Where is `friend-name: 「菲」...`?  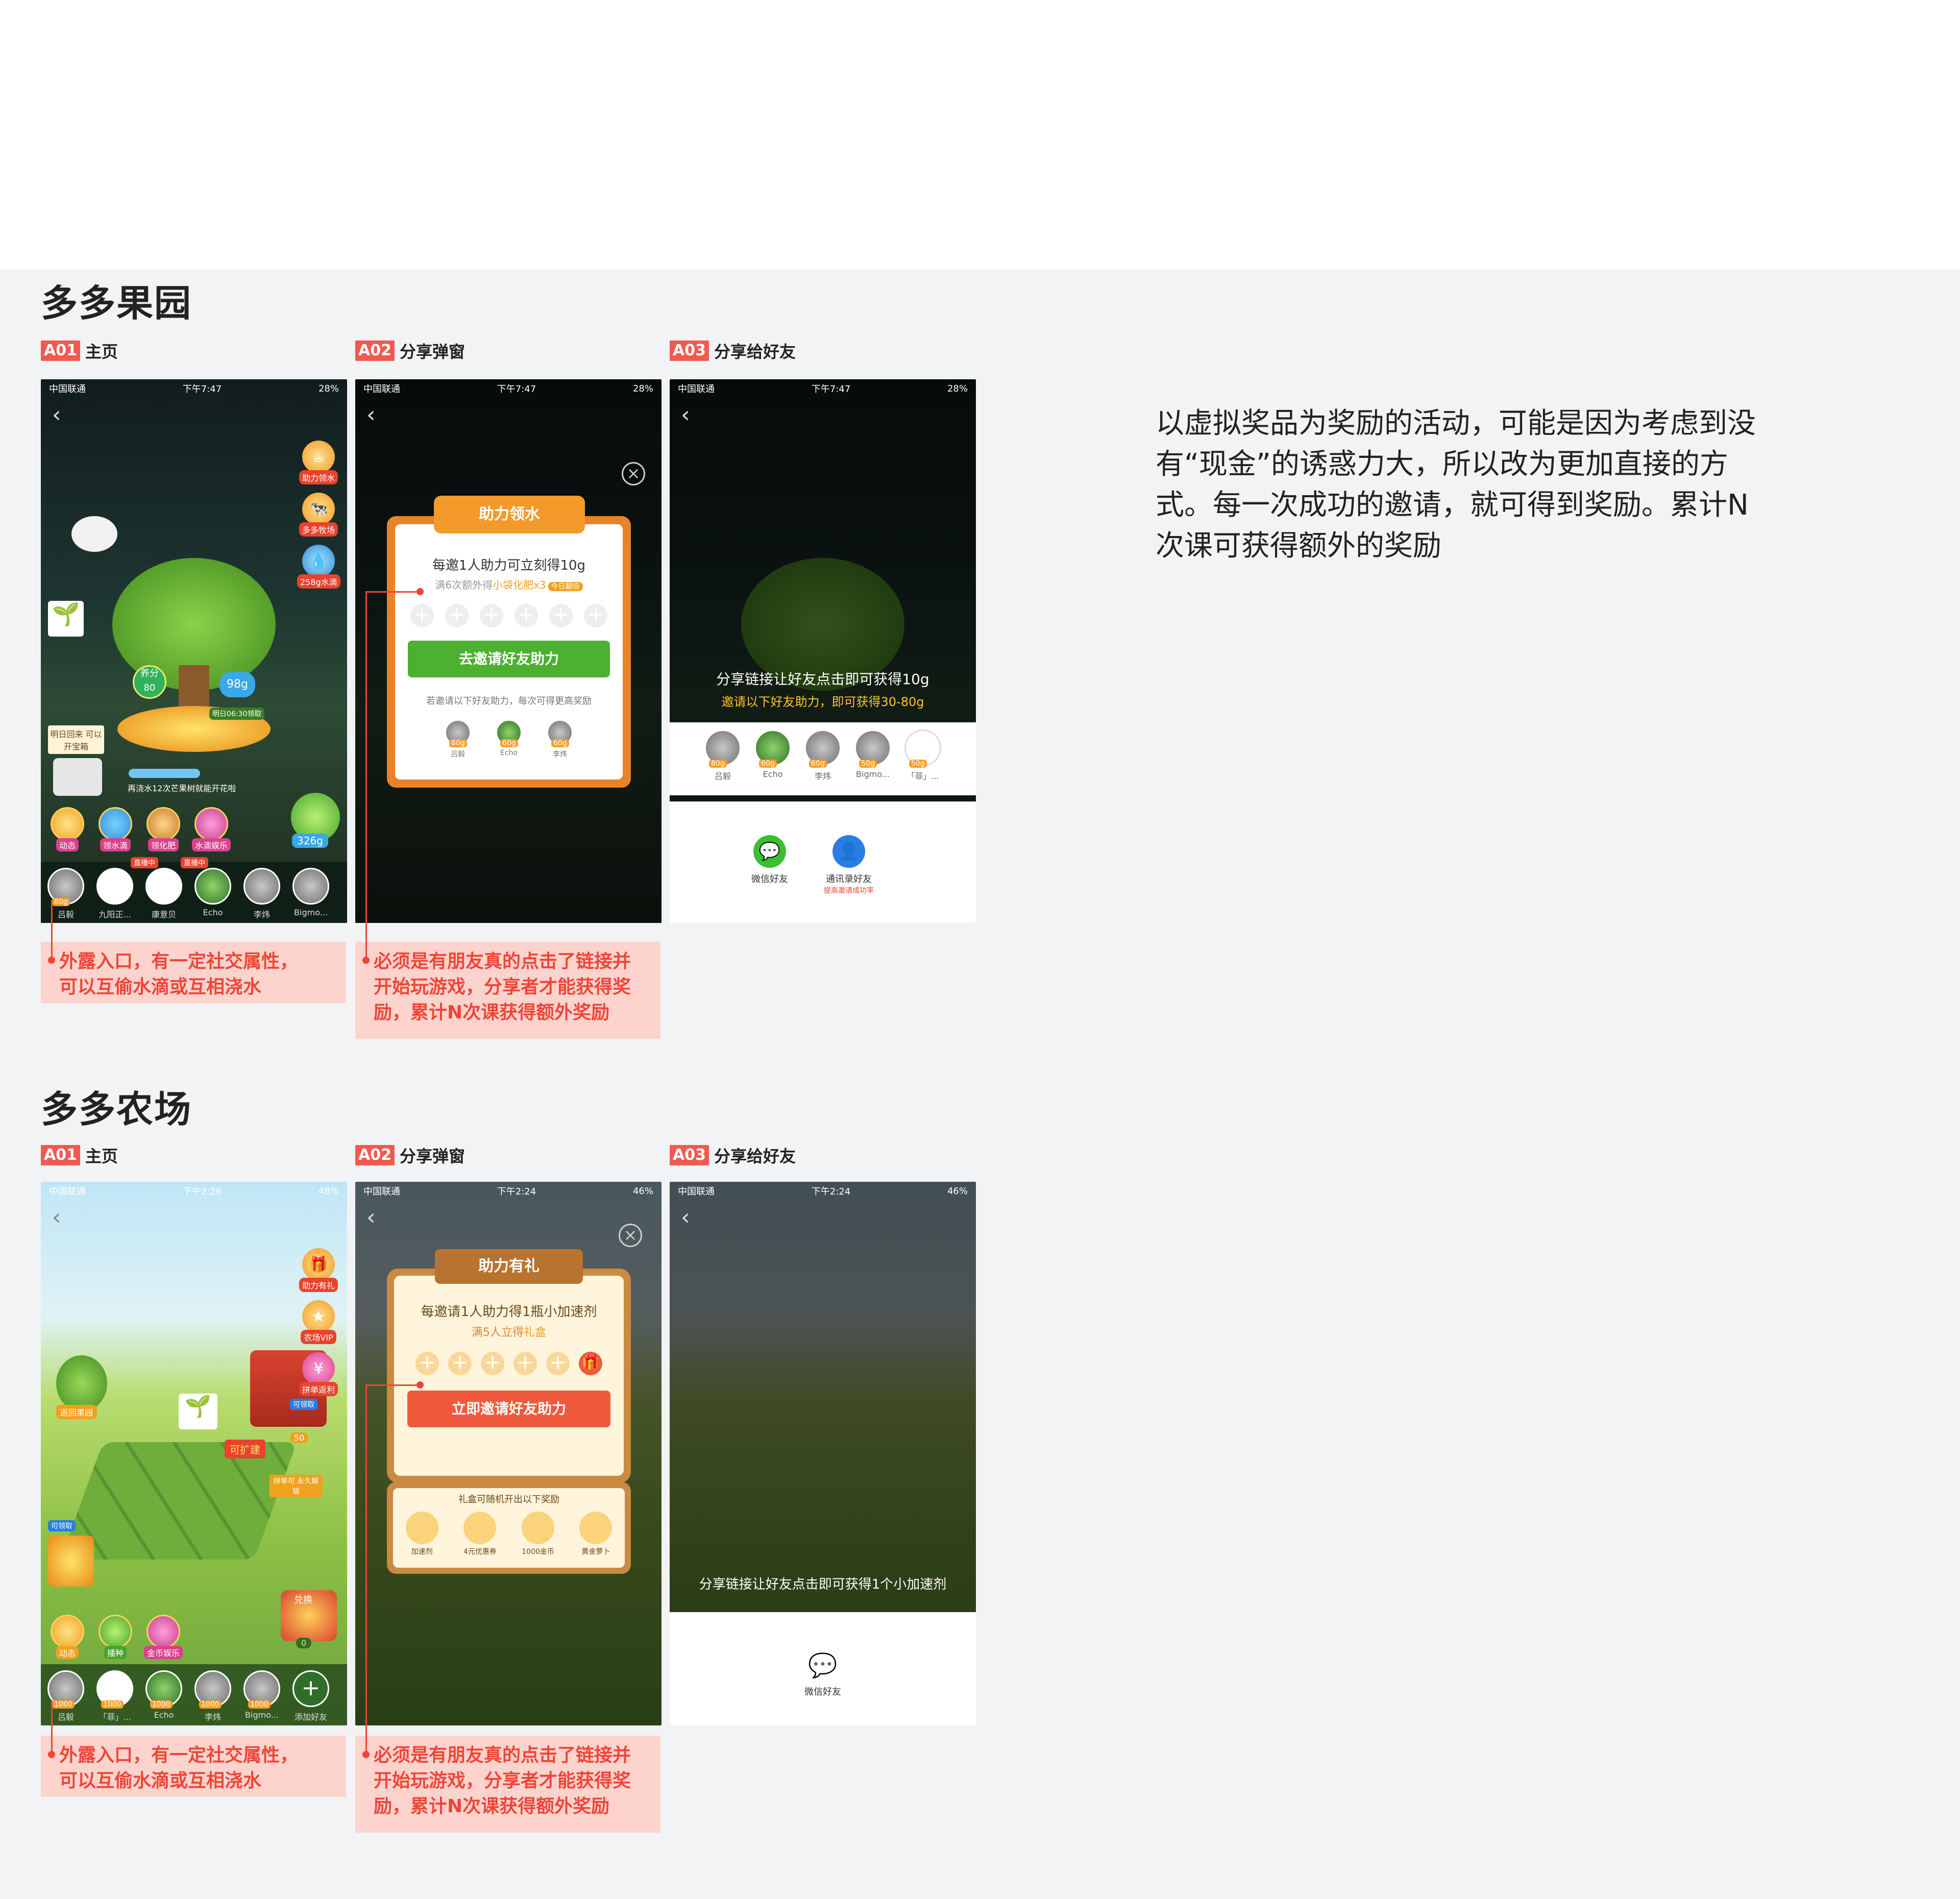 friend-name: 「菲」... is located at coordinates (115, 1717).